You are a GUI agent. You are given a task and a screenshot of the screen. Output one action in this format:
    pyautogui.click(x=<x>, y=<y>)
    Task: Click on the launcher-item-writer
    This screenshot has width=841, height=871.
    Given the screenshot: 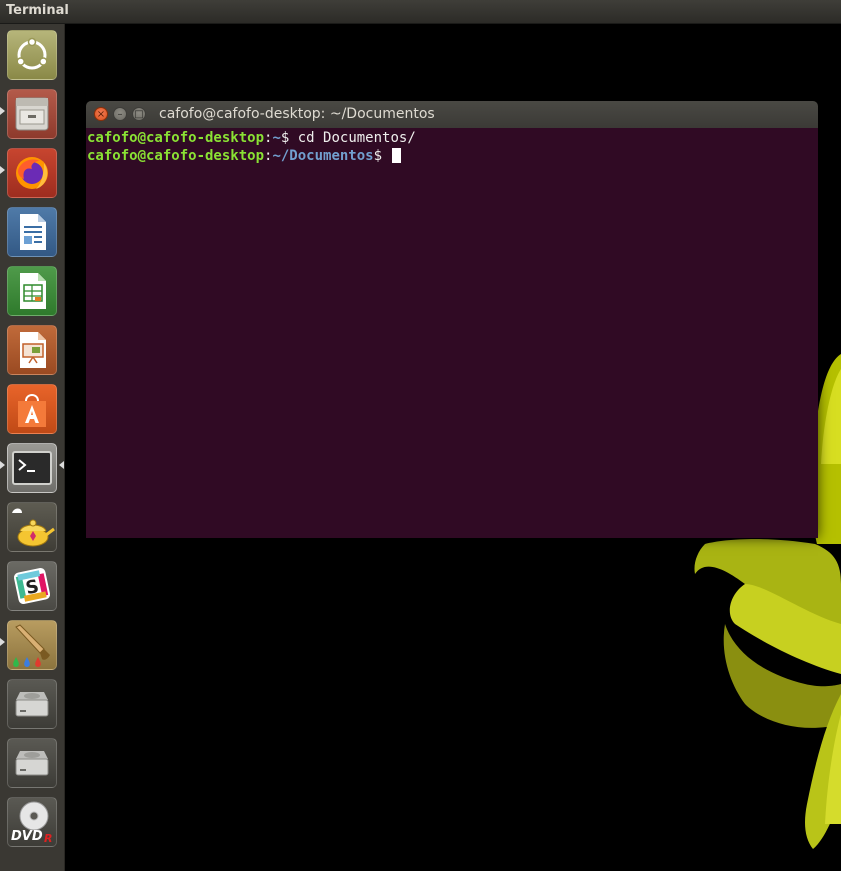 What is the action you would take?
    pyautogui.click(x=32, y=232)
    